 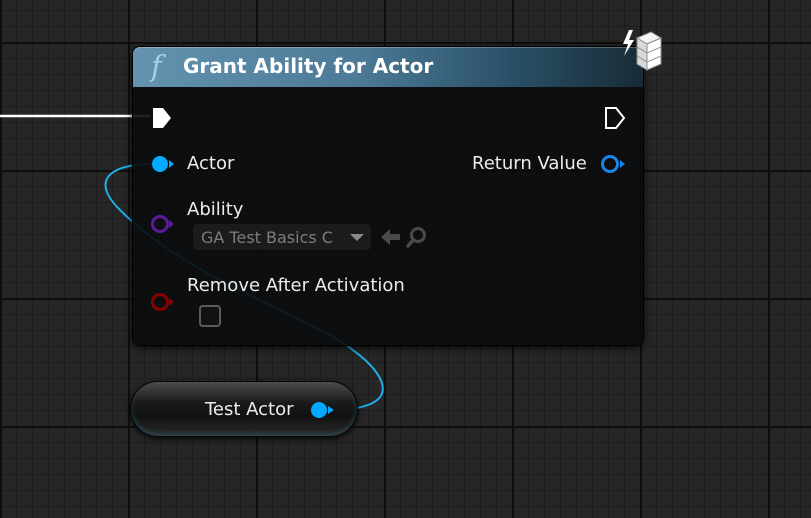 What do you see at coordinates (643, 50) in the screenshot?
I see `authority-only-icon` at bounding box center [643, 50].